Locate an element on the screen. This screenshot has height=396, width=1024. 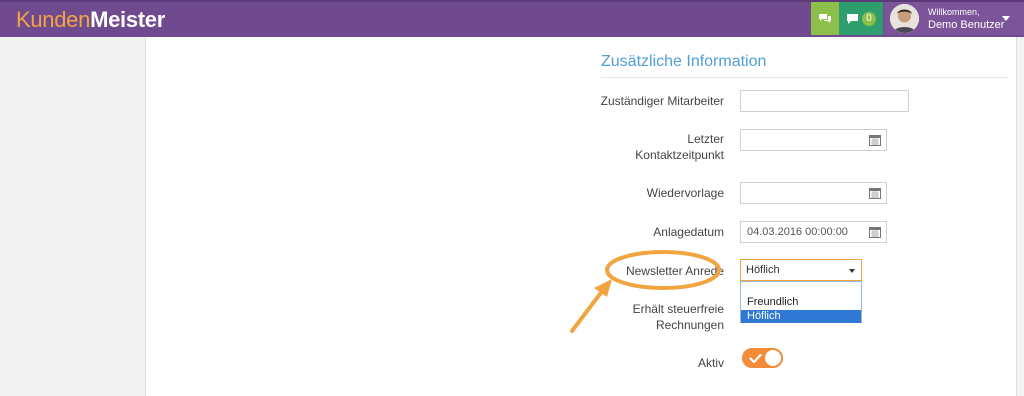
check-icon is located at coordinates (755, 358).